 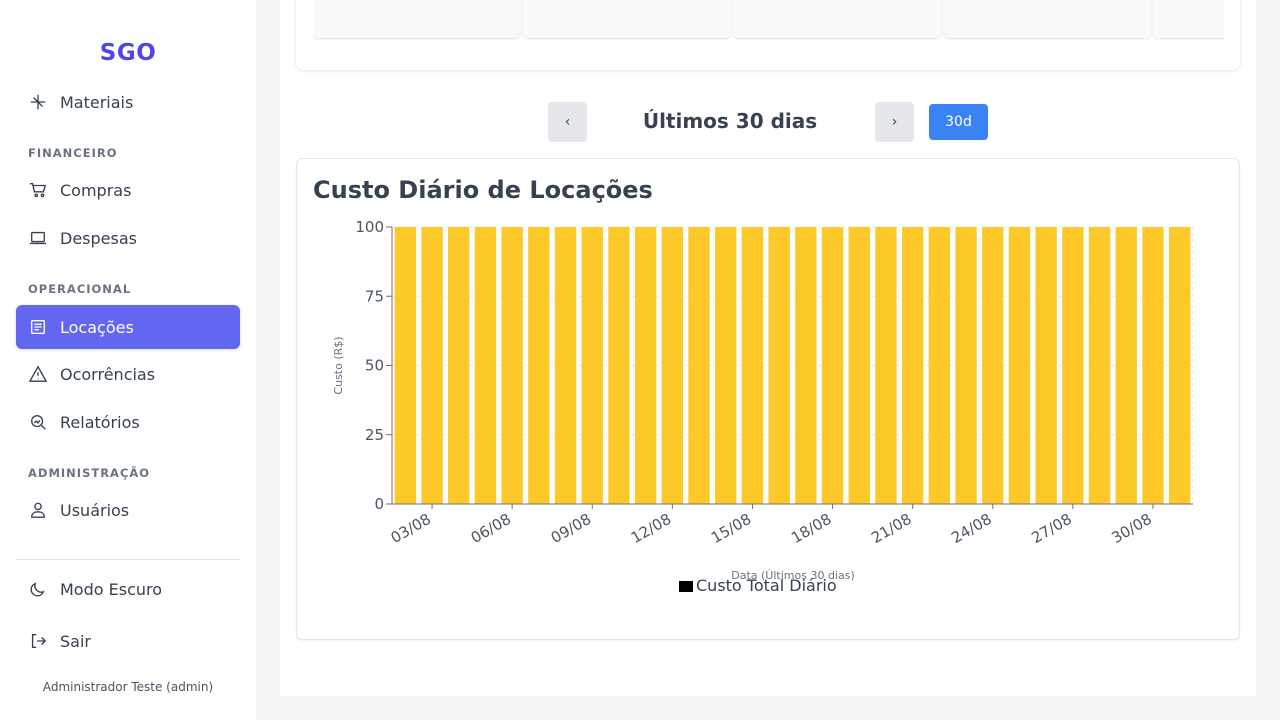 I want to click on next-period-button: ›, so click(x=894, y=122).